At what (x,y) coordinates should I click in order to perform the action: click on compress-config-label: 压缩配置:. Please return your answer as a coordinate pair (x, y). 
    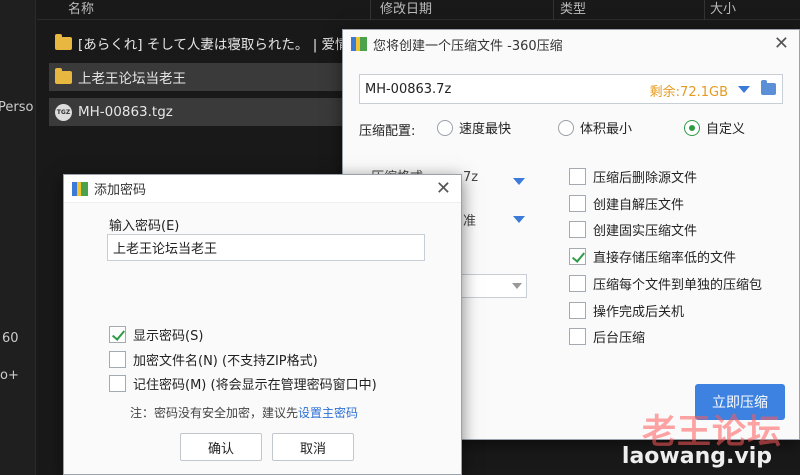
    Looking at the image, I should click on (387, 131).